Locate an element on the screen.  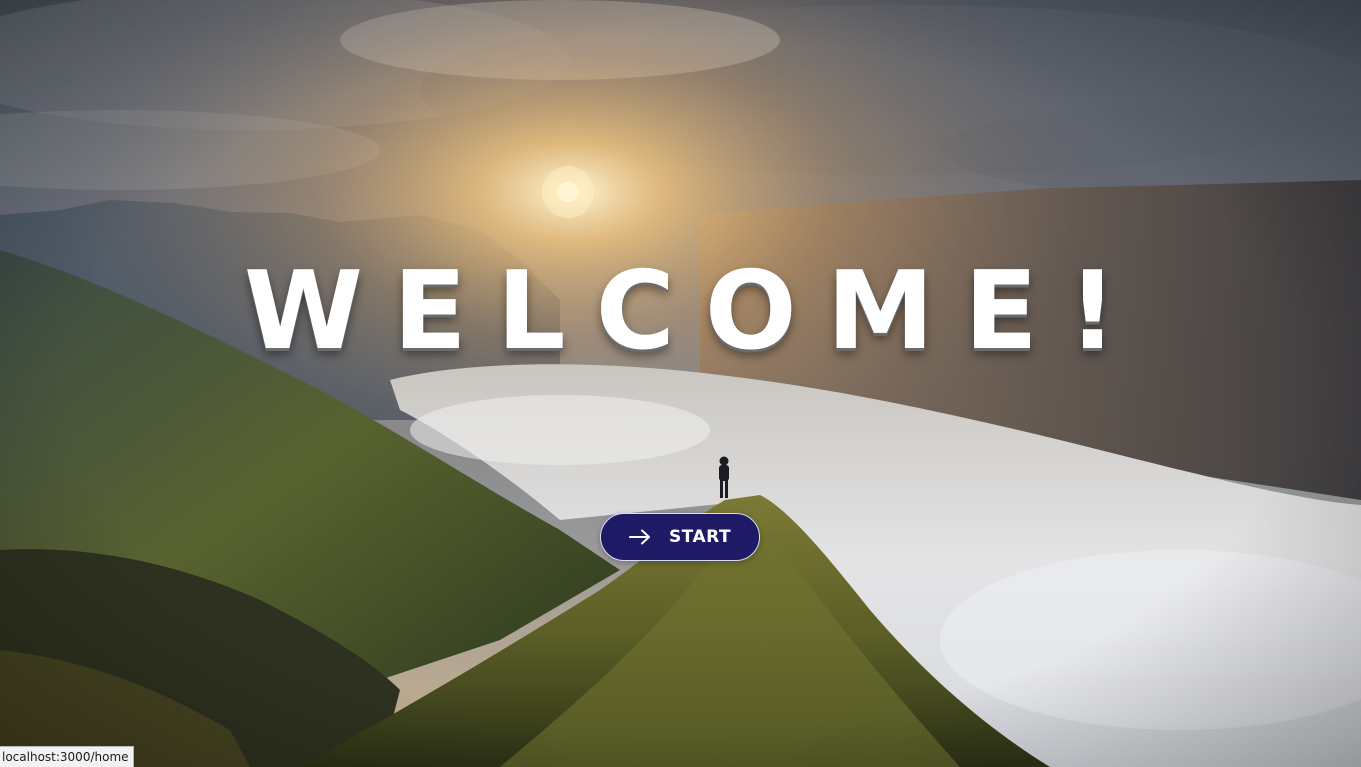
start-button-label: START is located at coordinates (700, 537).